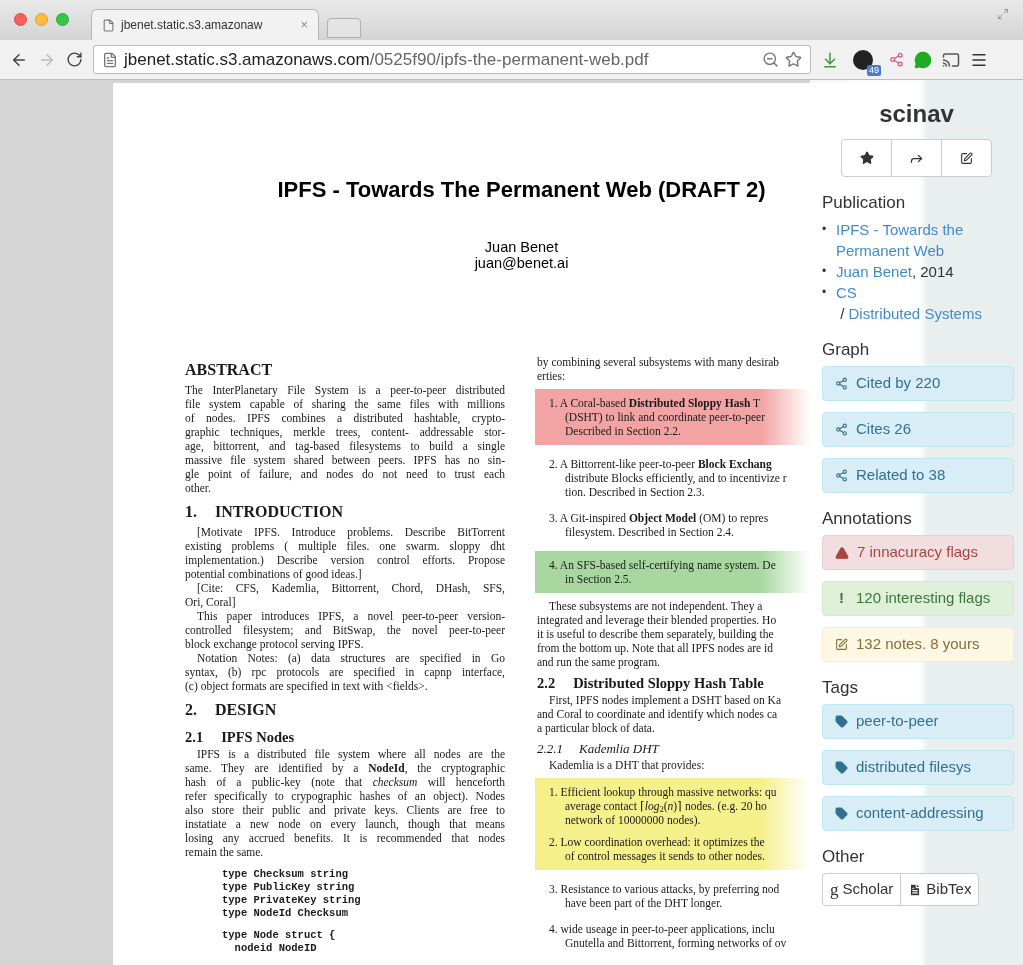 The width and height of the screenshot is (1023, 965). What do you see at coordinates (842, 313) in the screenshot?
I see `label: /` at bounding box center [842, 313].